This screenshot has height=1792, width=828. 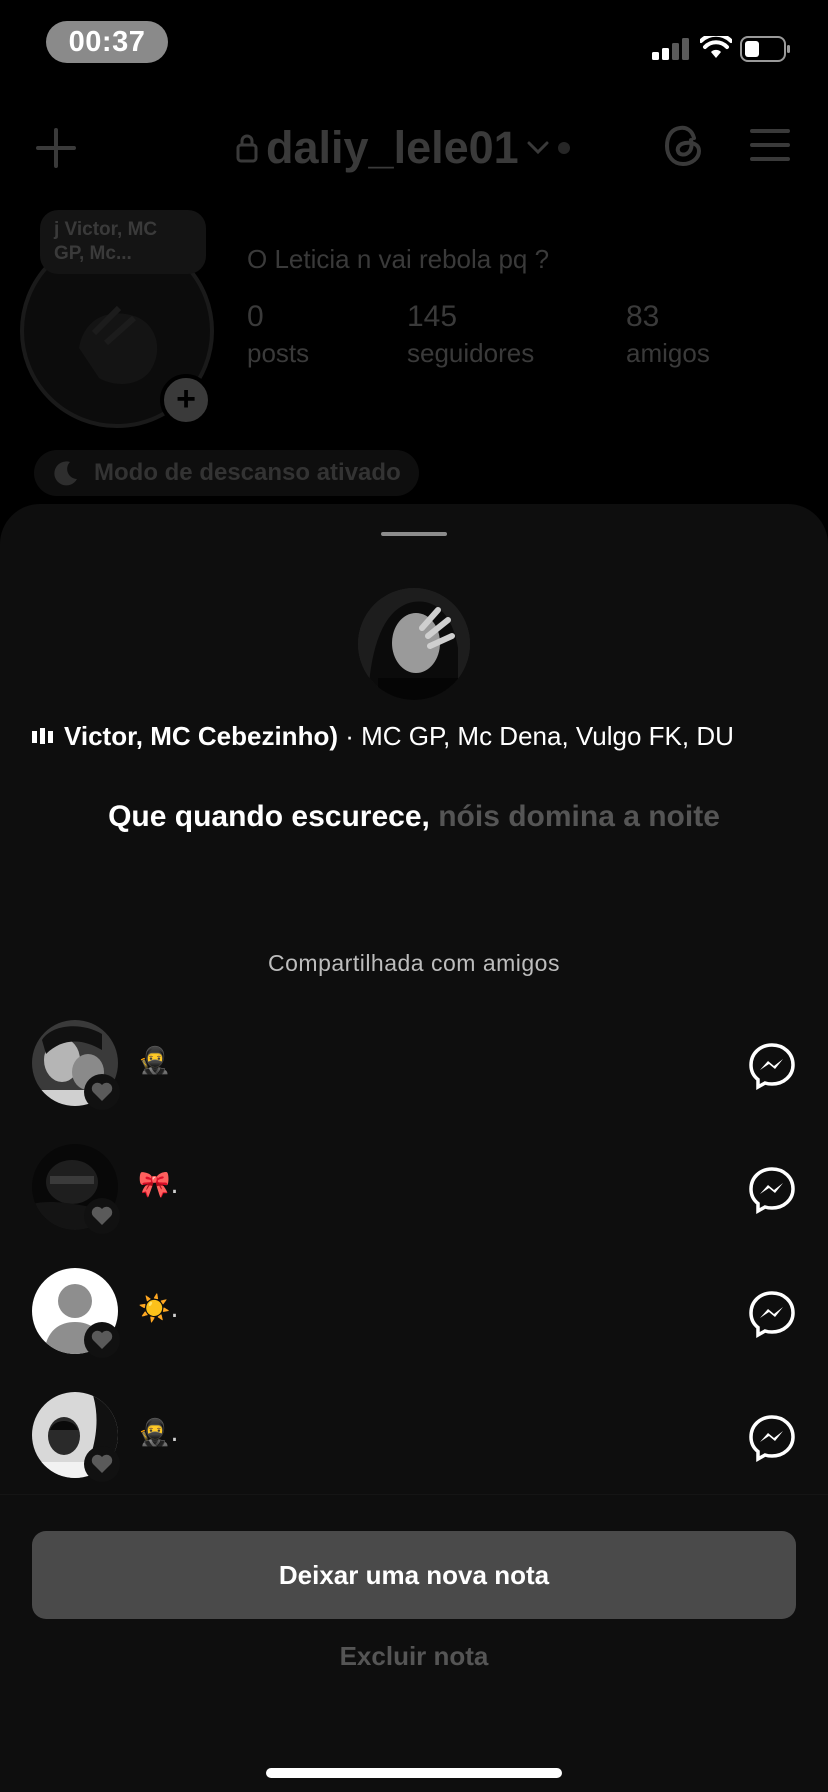 What do you see at coordinates (247, 148) in the screenshot?
I see `lock-icon` at bounding box center [247, 148].